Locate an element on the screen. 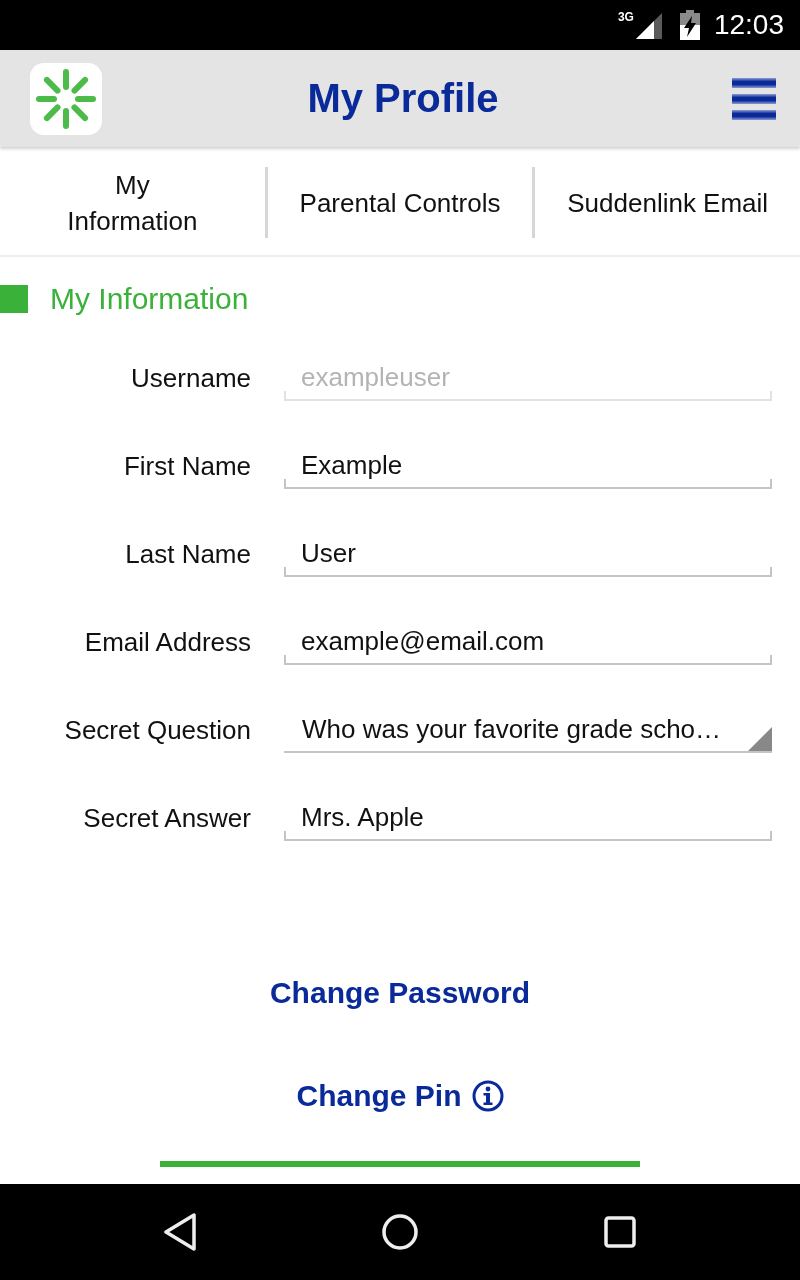  page-title: My Profile is located at coordinates (403, 98).